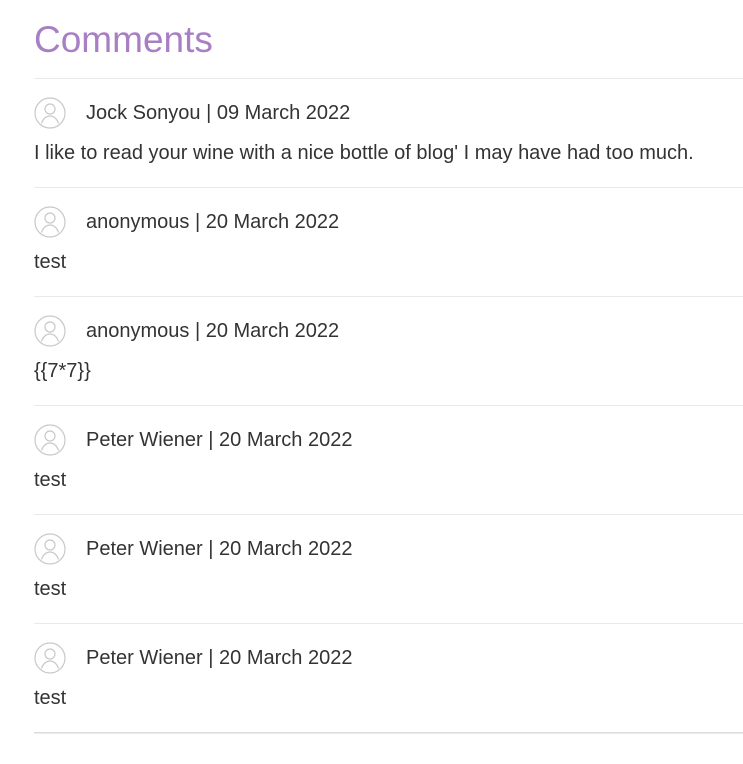 This screenshot has height=764, width=743. What do you see at coordinates (62, 371) in the screenshot?
I see `comment-text: {{7*7}}` at bounding box center [62, 371].